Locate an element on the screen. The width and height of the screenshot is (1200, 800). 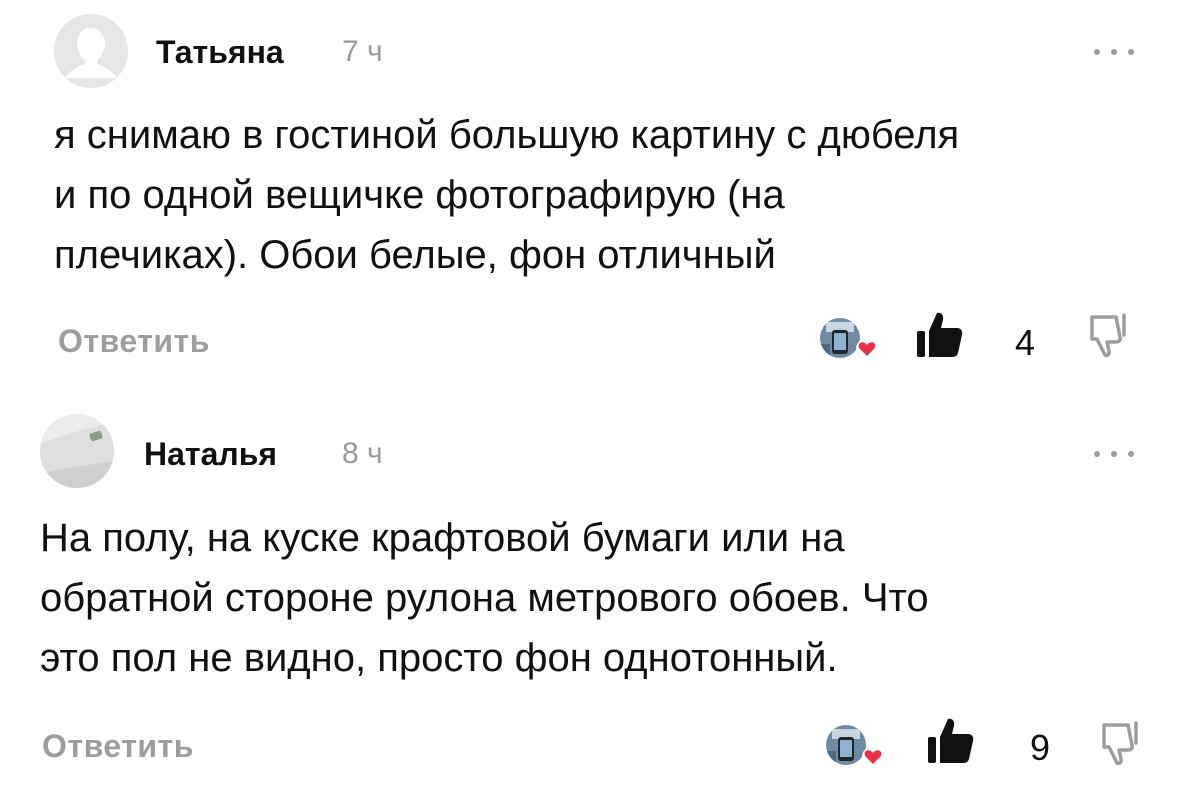
comment-time: 8 ч is located at coordinates (362, 453).